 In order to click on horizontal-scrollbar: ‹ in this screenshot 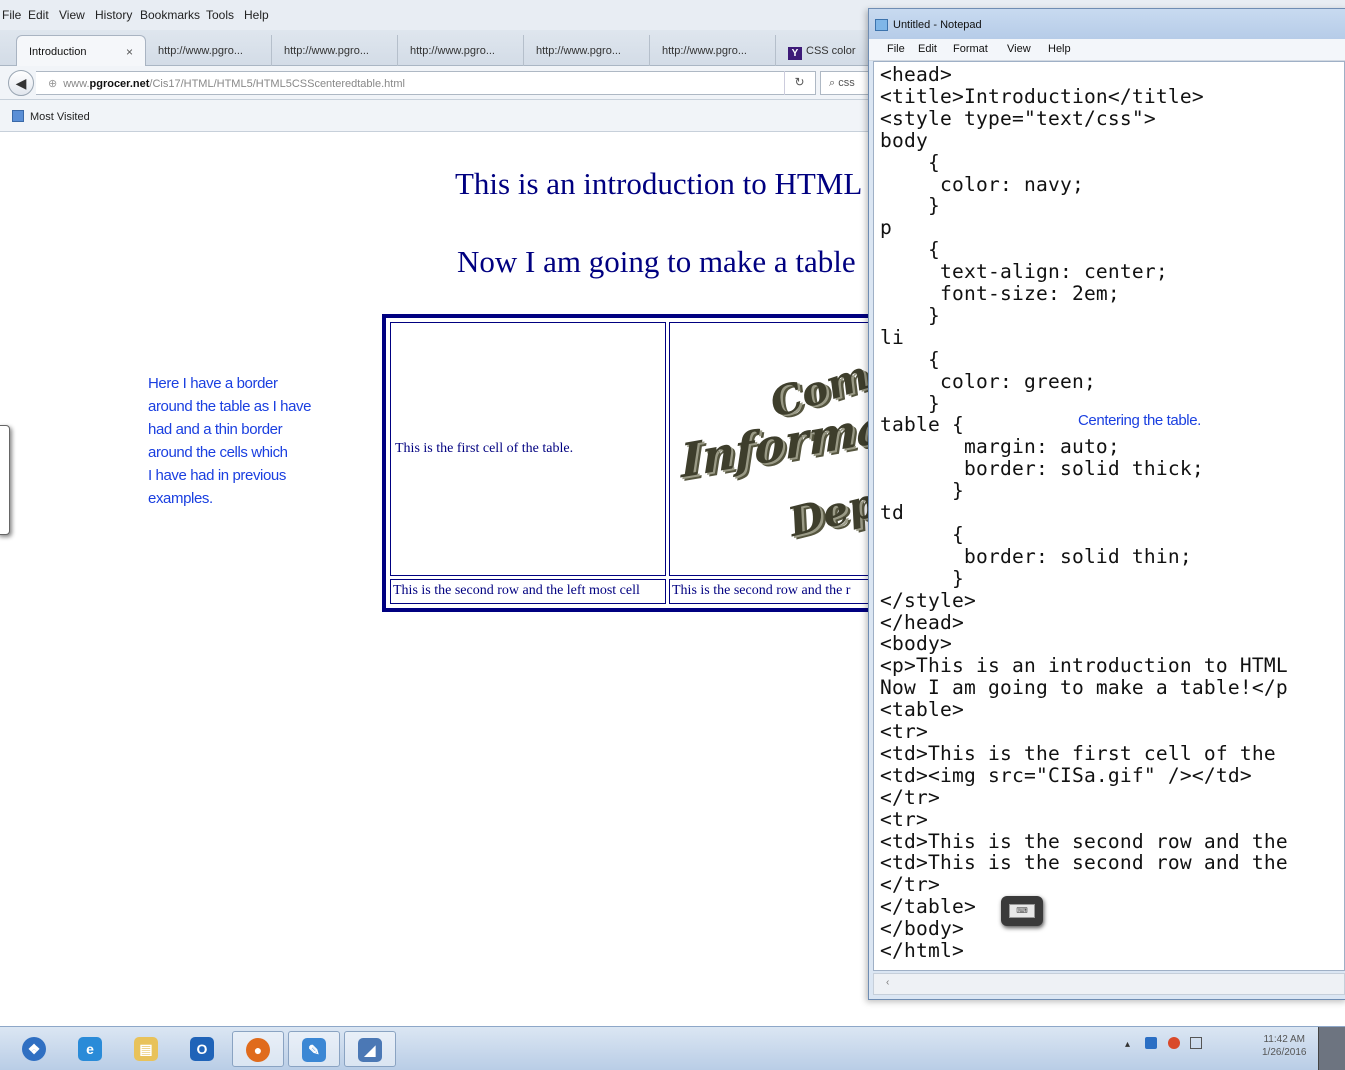, I will do `click(1109, 984)`.